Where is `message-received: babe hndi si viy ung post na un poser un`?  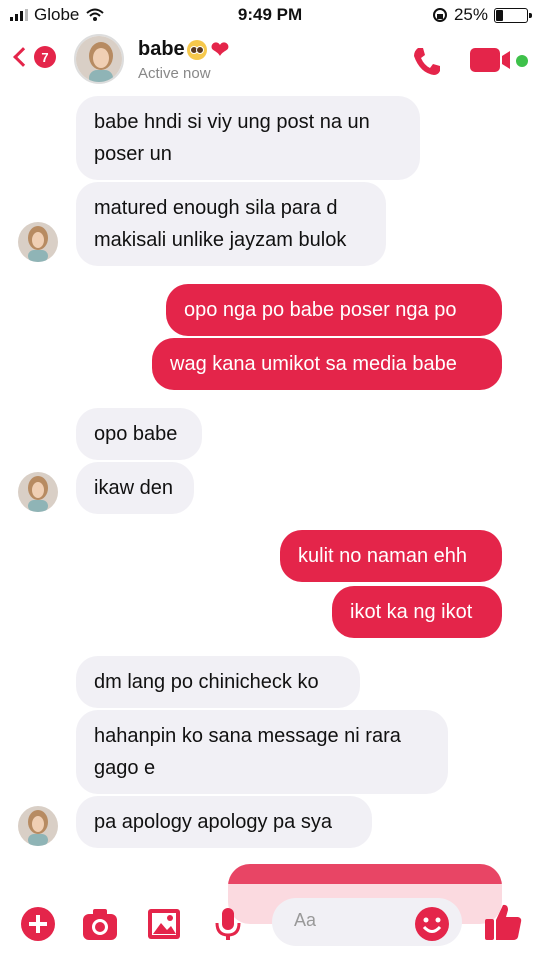
message-received: babe hndi si viy ung post na un poser un is located at coordinates (248, 138).